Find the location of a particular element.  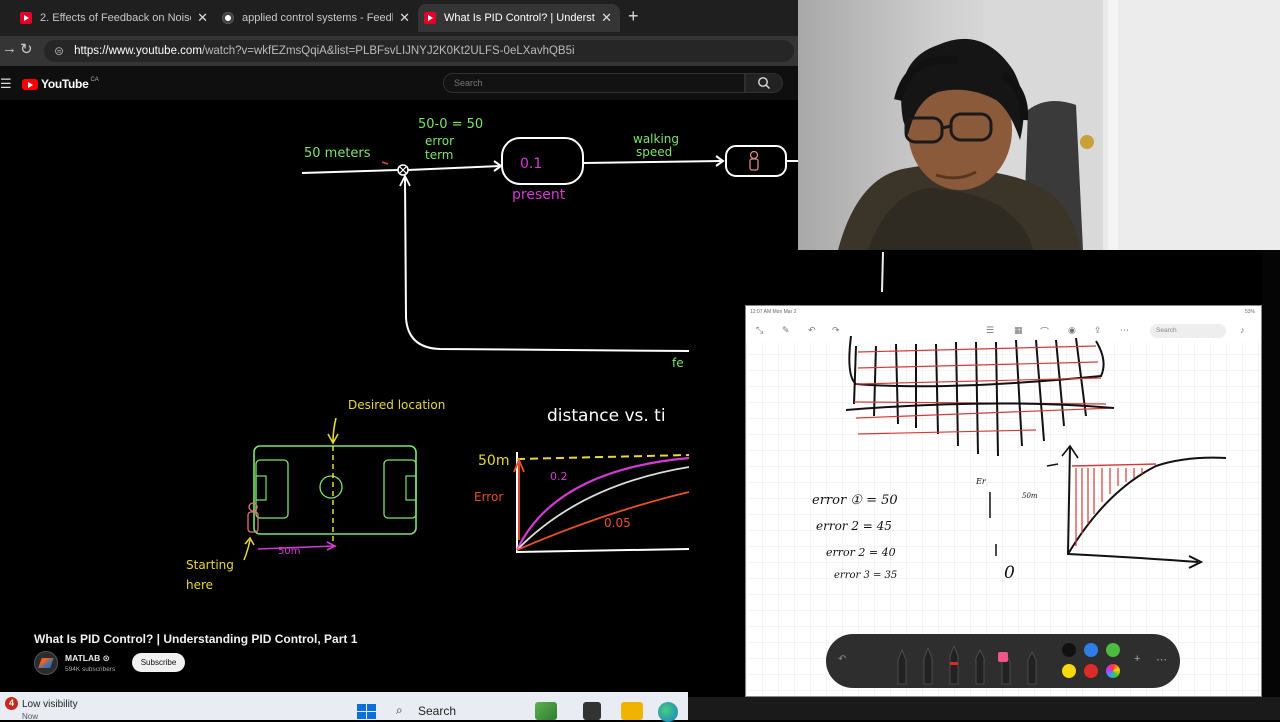

redo-icon: ↷ is located at coordinates (836, 330).